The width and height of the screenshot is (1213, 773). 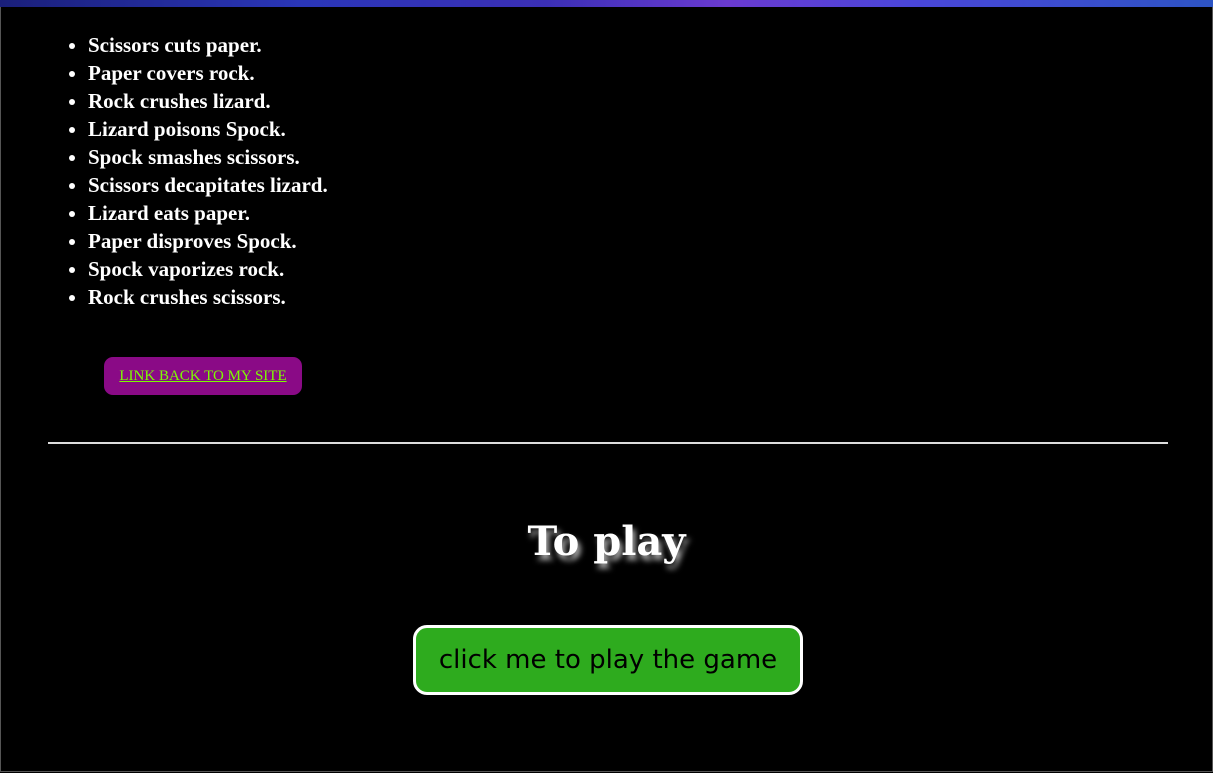 What do you see at coordinates (606, 541) in the screenshot?
I see `to-play-heading: To play` at bounding box center [606, 541].